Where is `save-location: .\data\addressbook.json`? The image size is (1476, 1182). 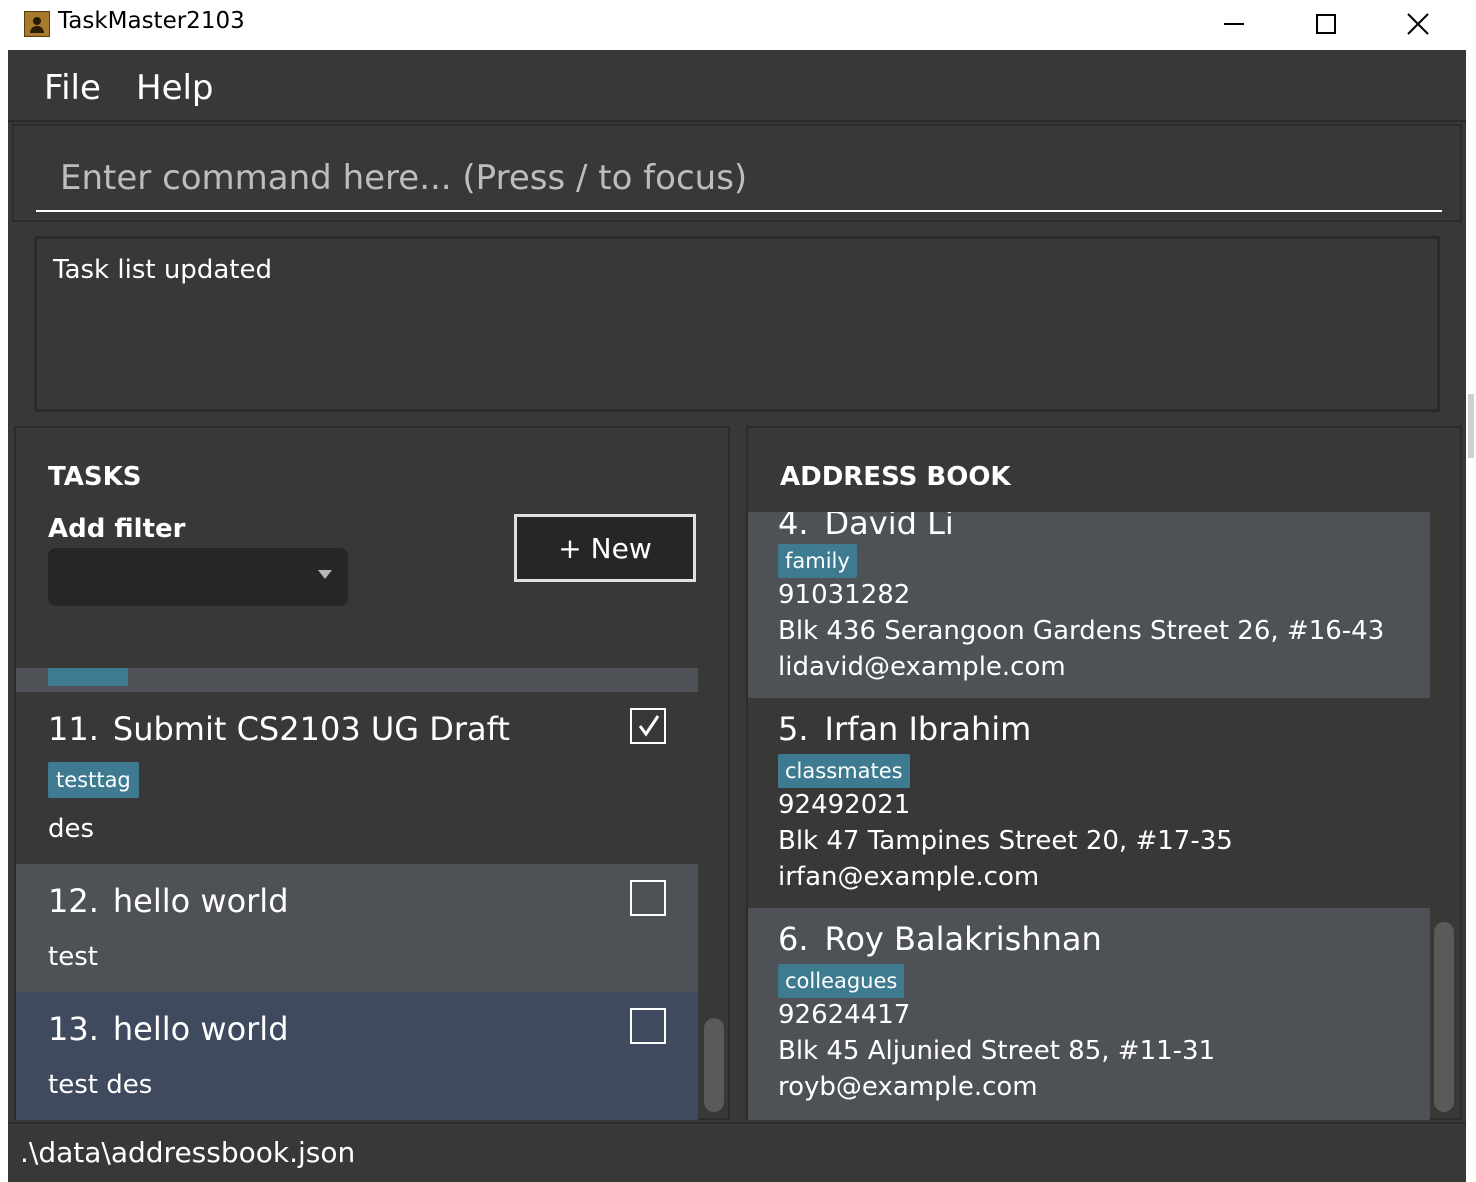 save-location: .\data\addressbook.json is located at coordinates (188, 1152).